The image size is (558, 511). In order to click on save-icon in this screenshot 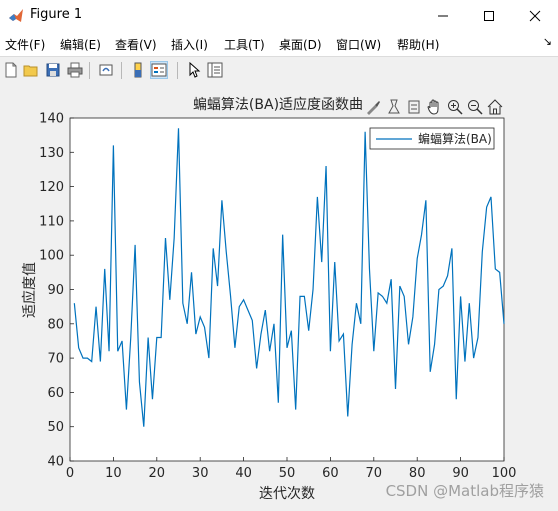, I will do `click(53, 70)`.